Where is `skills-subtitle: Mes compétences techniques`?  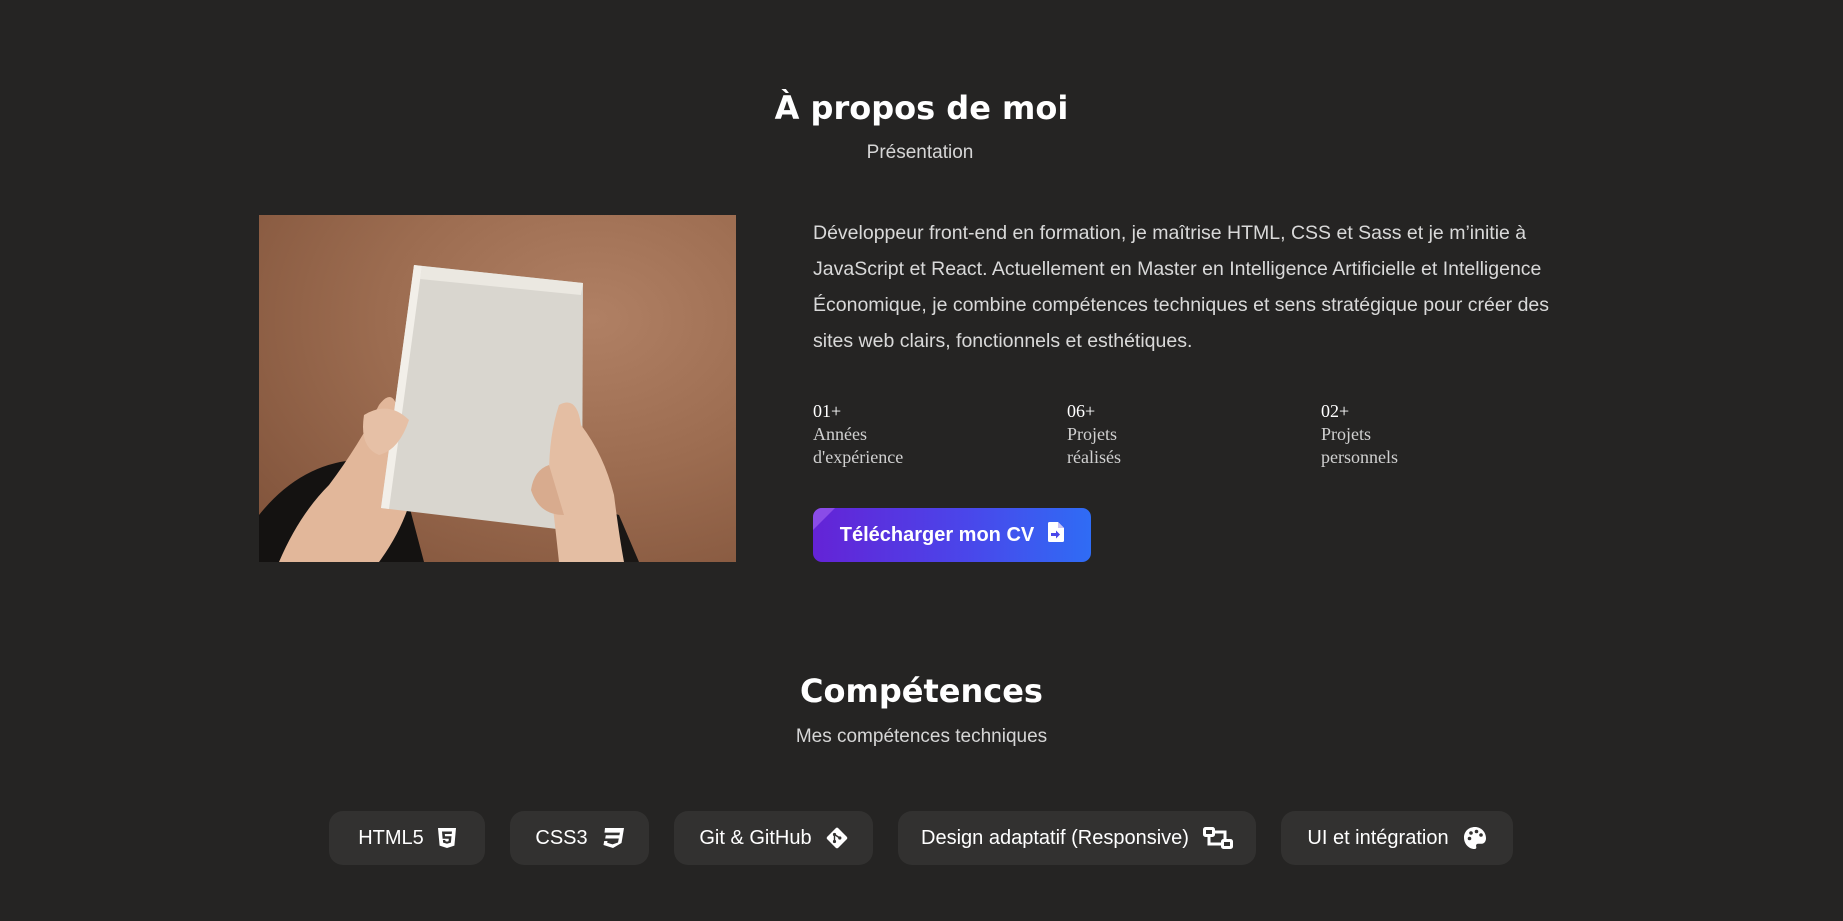 skills-subtitle: Mes compétences techniques is located at coordinates (921, 736).